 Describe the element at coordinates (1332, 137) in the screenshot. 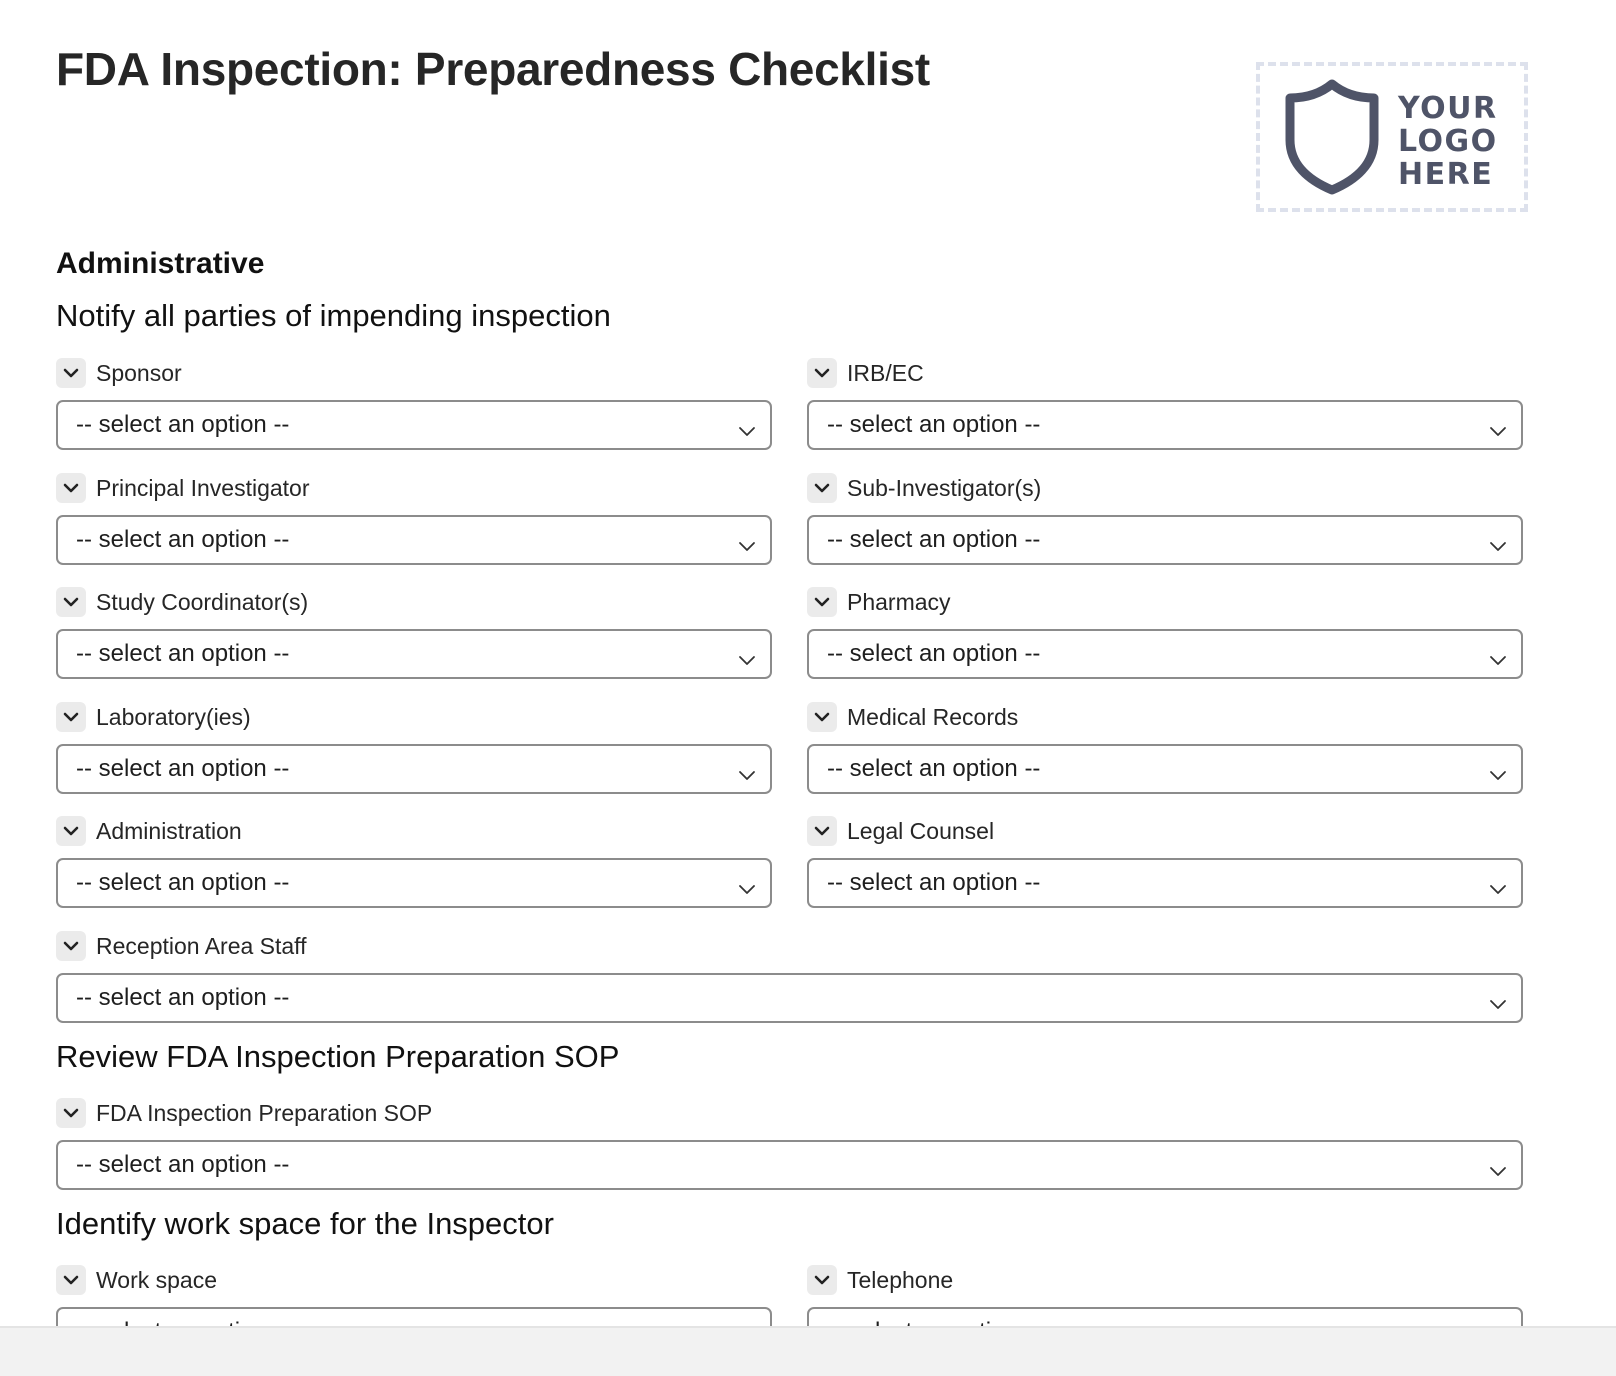

I see `shield-icon` at that location.